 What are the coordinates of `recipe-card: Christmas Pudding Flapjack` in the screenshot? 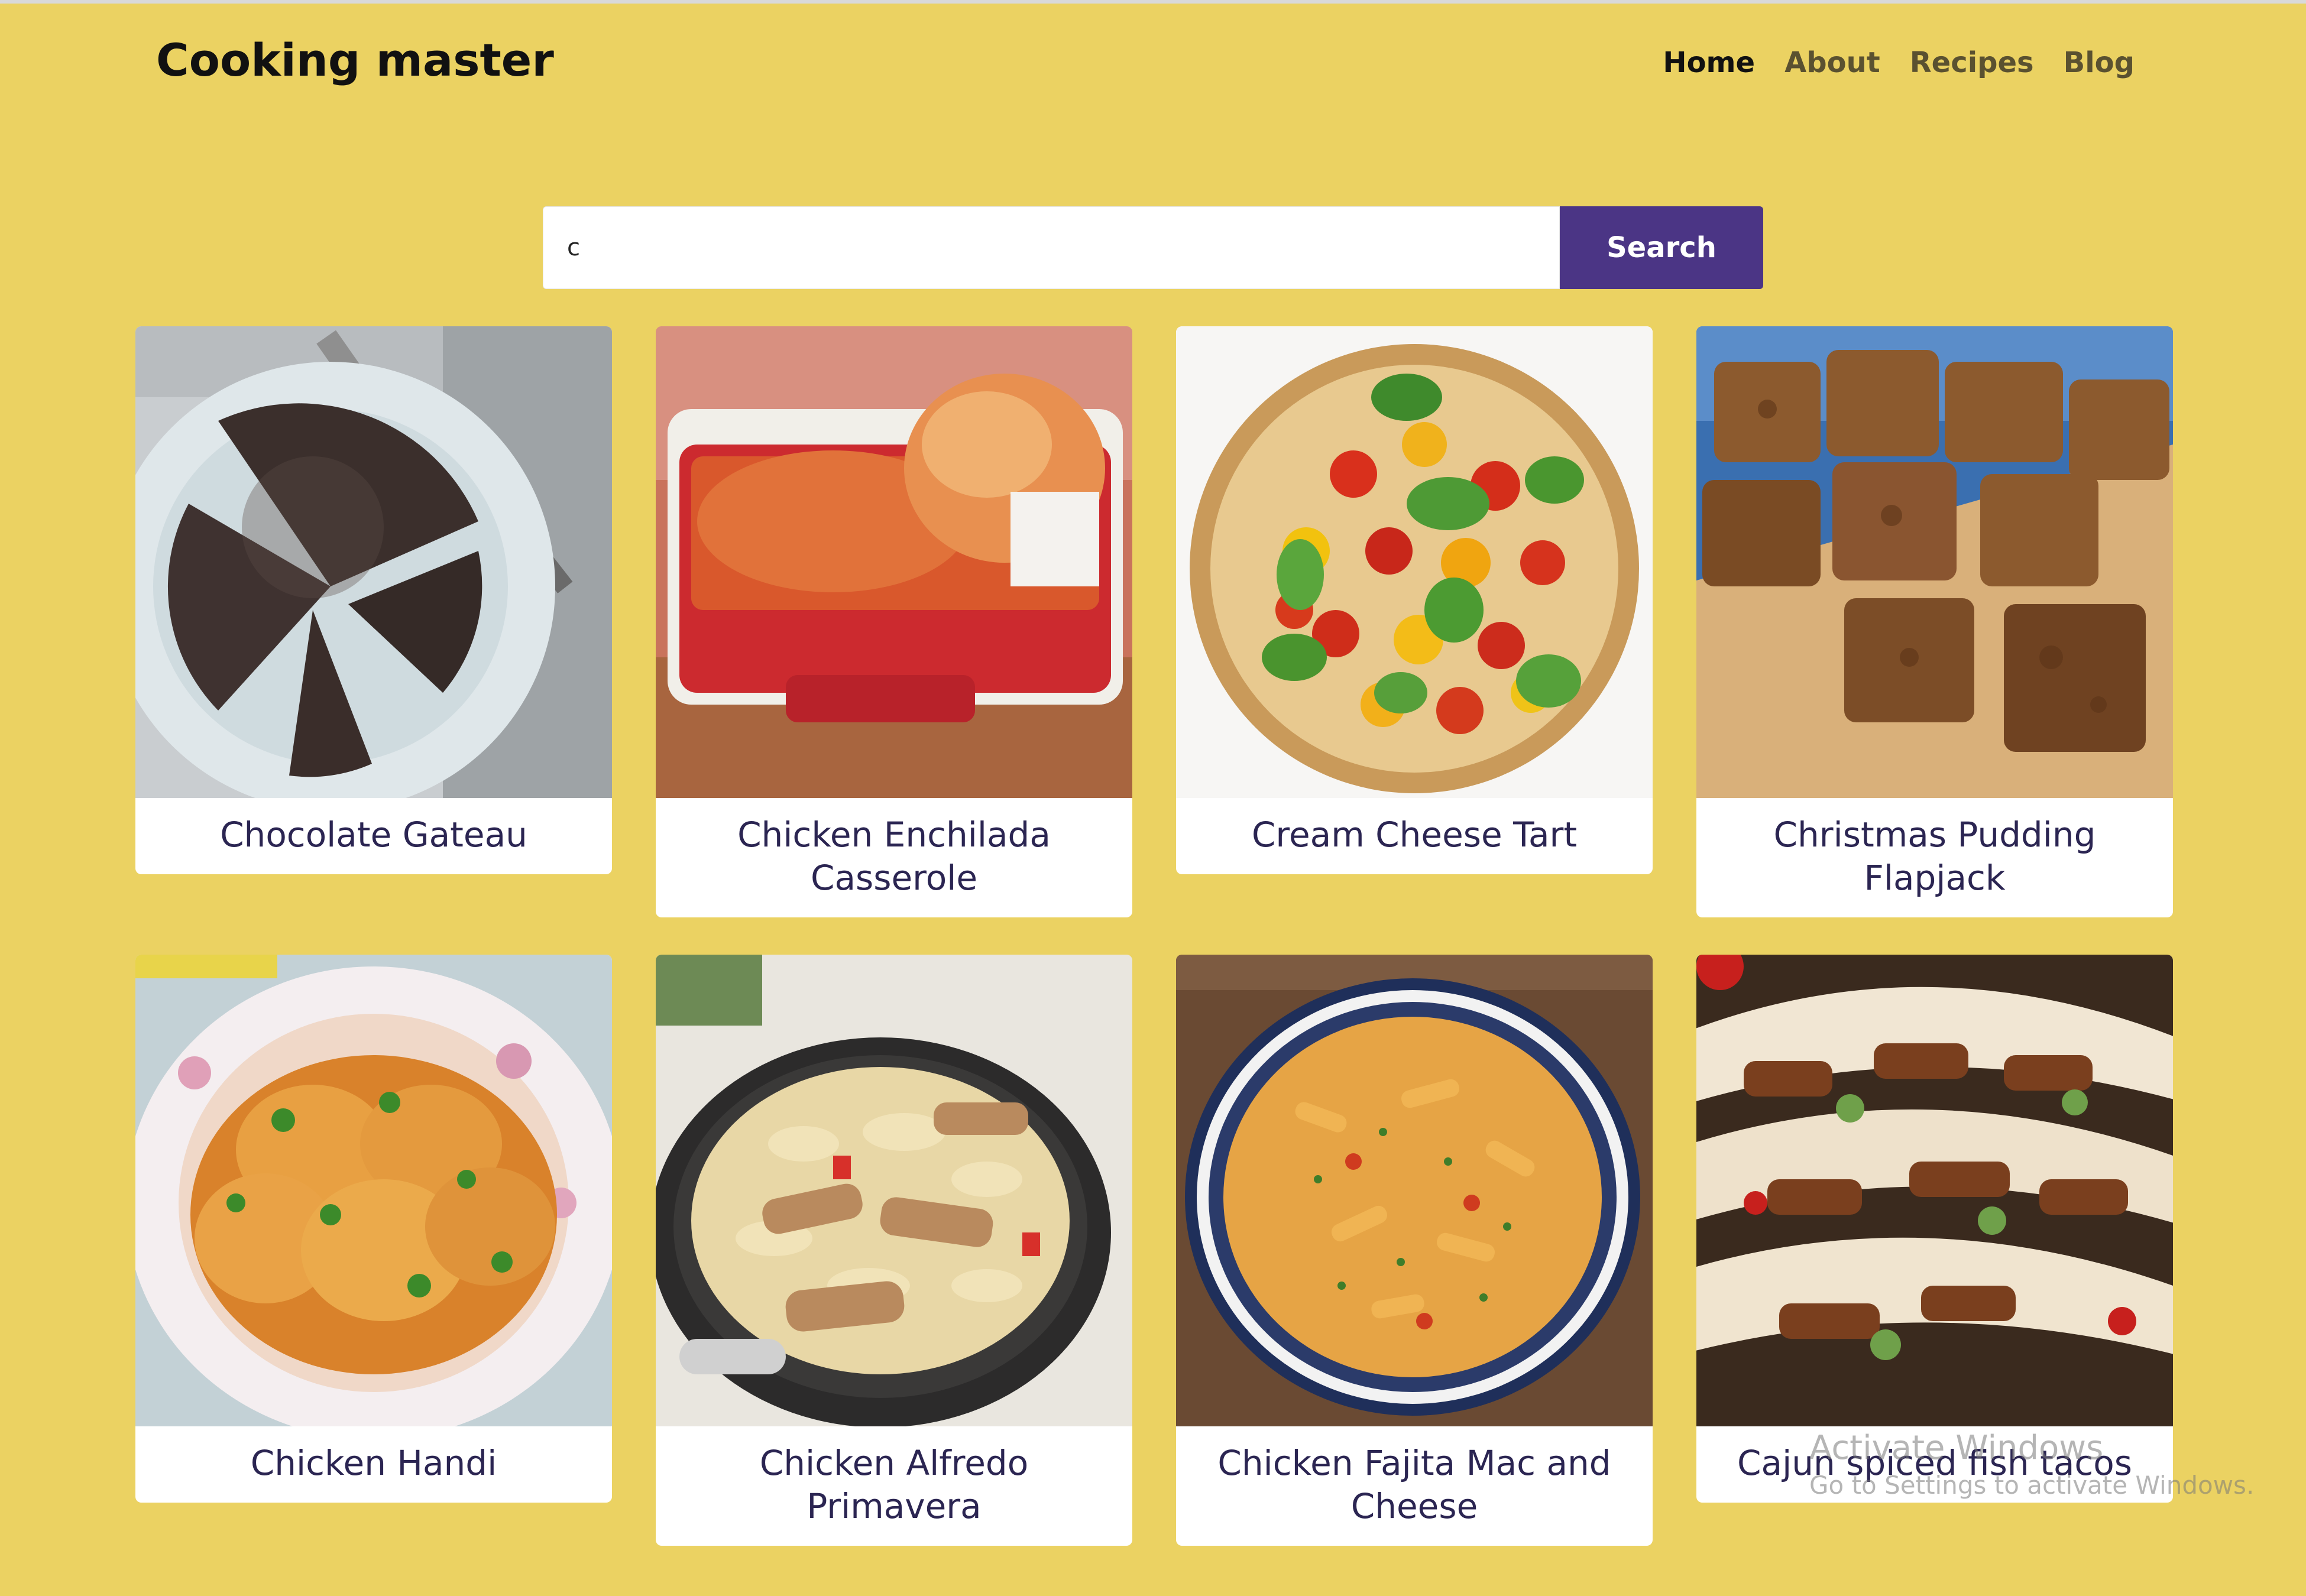 It's located at (1934, 621).